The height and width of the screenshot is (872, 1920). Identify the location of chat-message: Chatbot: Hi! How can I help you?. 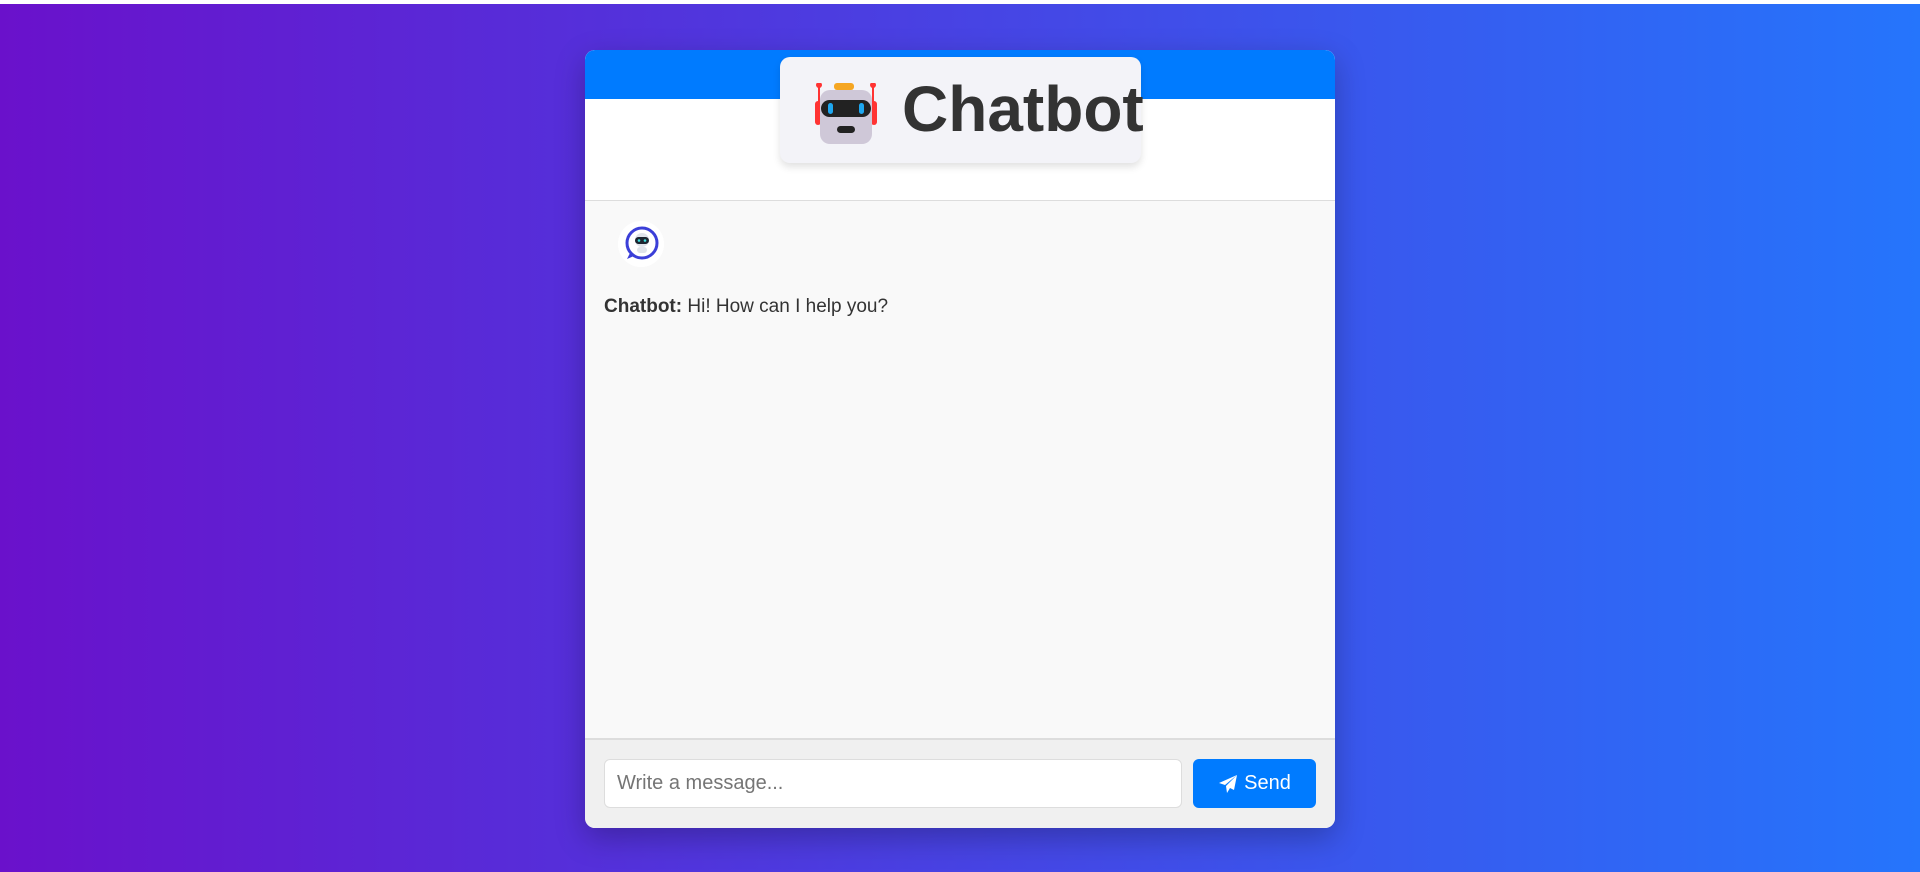
(746, 307).